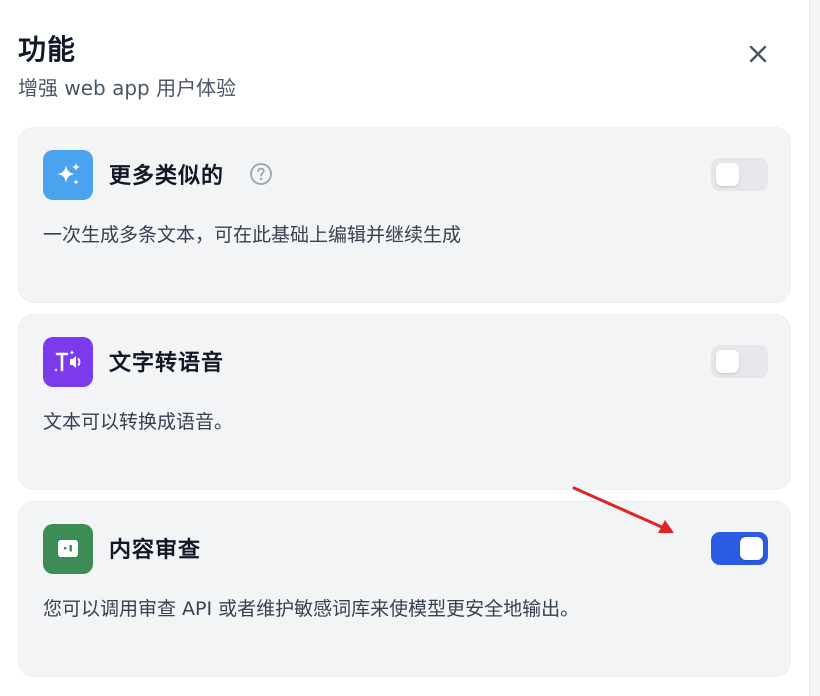 The height and width of the screenshot is (696, 820). What do you see at coordinates (155, 550) in the screenshot?
I see `feature-title: 内容审查` at bounding box center [155, 550].